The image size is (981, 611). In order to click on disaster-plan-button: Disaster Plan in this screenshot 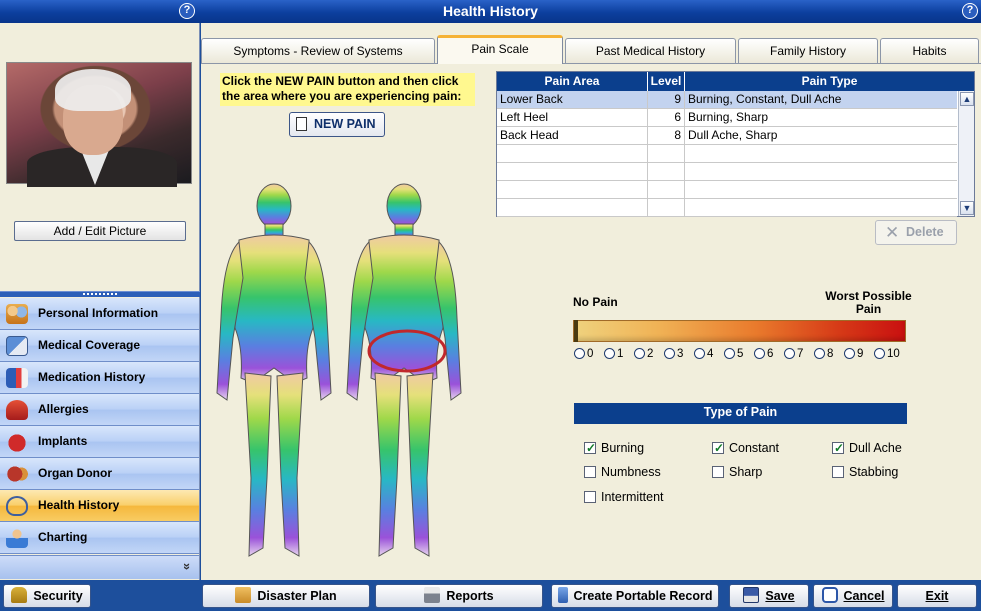, I will do `click(286, 596)`.